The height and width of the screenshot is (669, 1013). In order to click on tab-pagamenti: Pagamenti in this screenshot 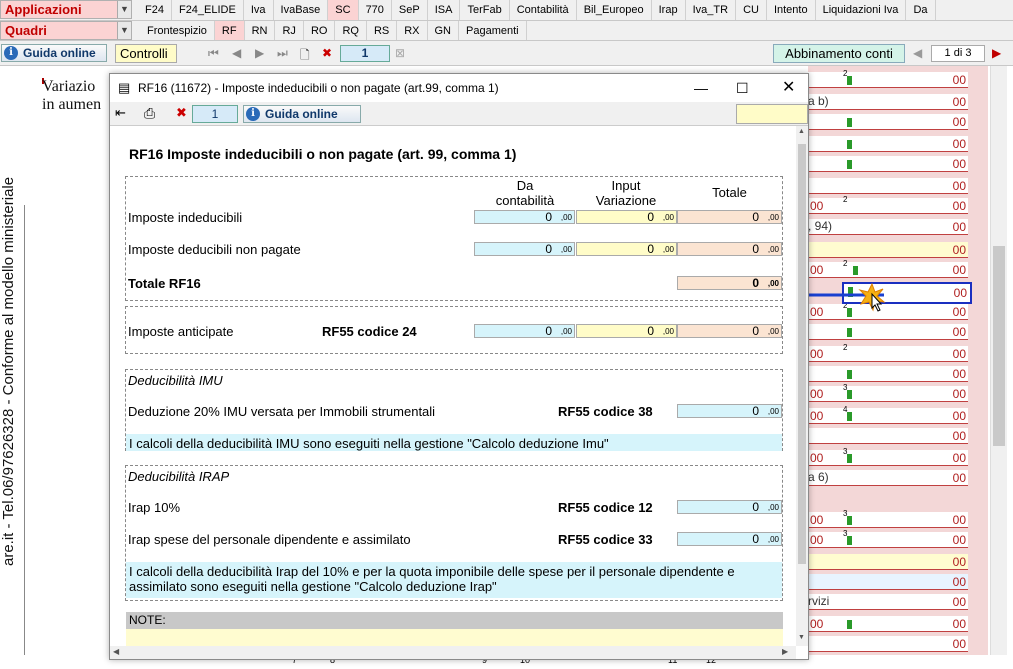, I will do `click(493, 30)`.